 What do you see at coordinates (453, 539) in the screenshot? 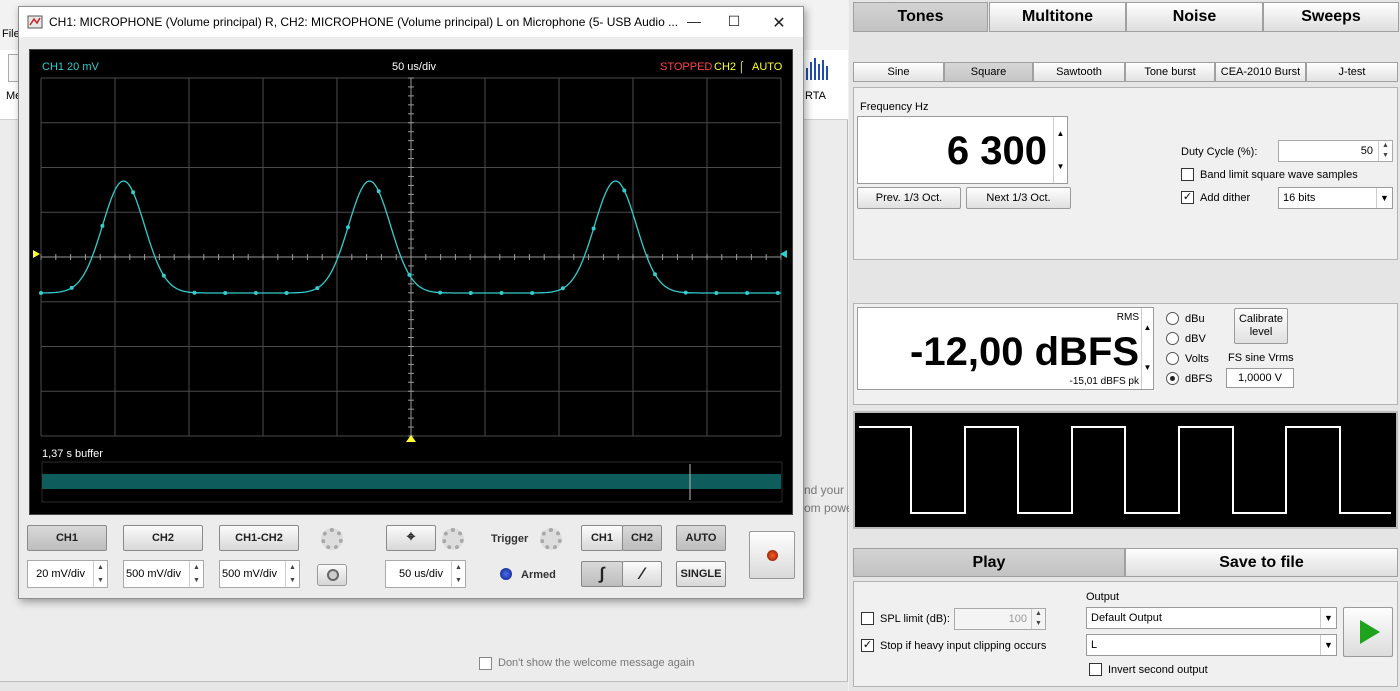
I see `timebase-settings-gear-icon` at bounding box center [453, 539].